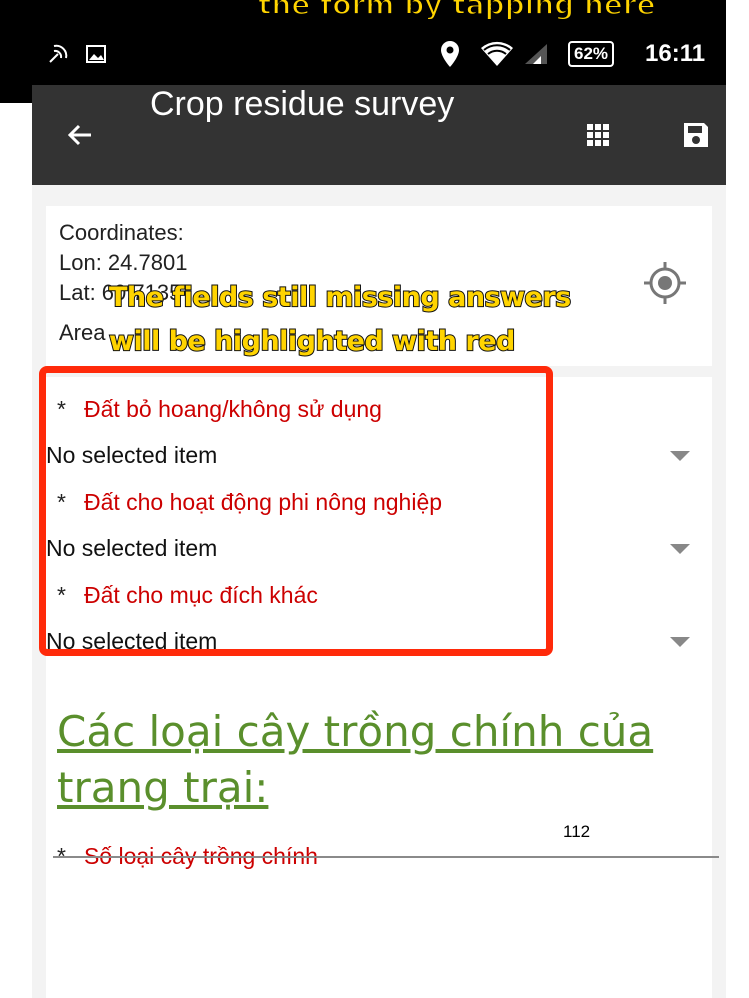 Image resolution: width=749 pixels, height=998 pixels. I want to click on app-title: Crop residue survey, so click(302, 104).